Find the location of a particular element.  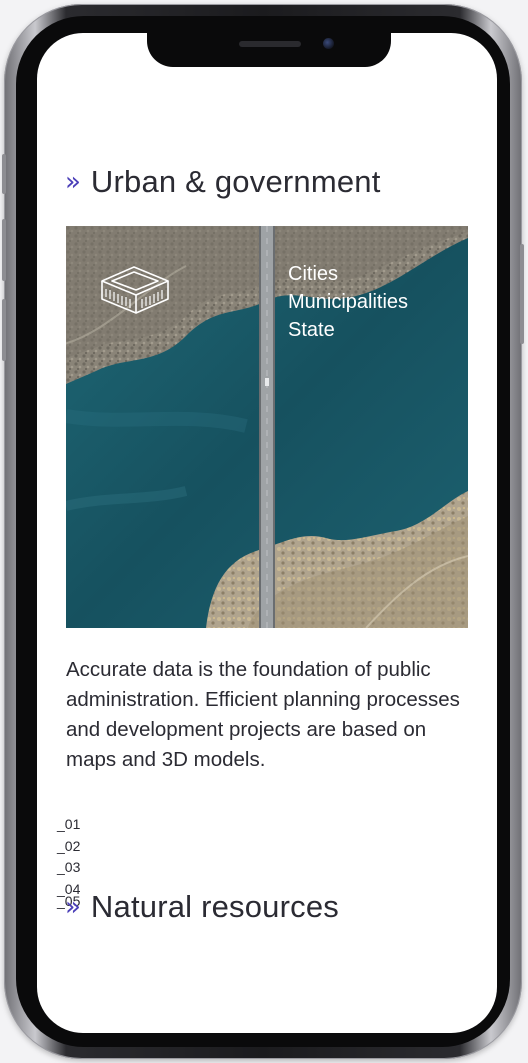

speaker-icon is located at coordinates (270, 44).